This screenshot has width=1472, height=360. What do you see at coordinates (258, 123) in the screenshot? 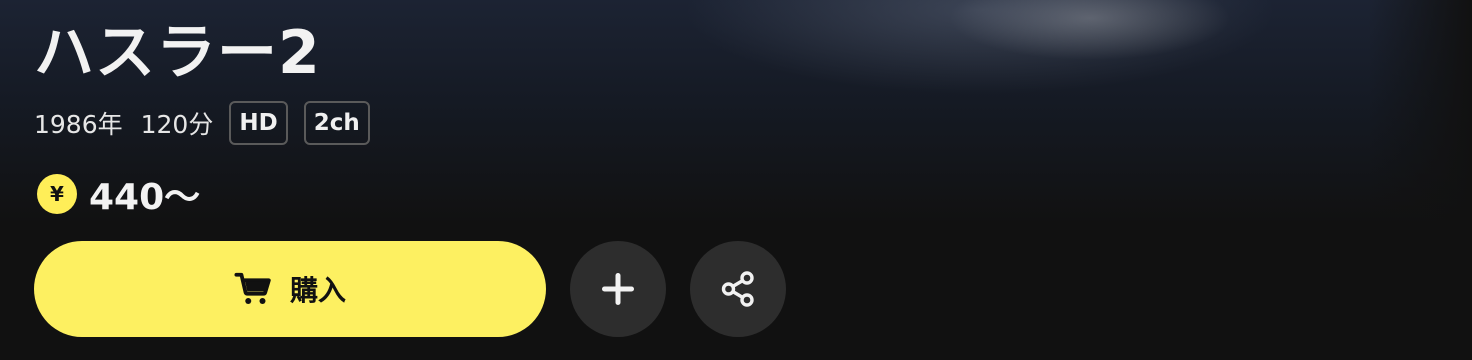
I see `quality-badge-hd: HD` at bounding box center [258, 123].